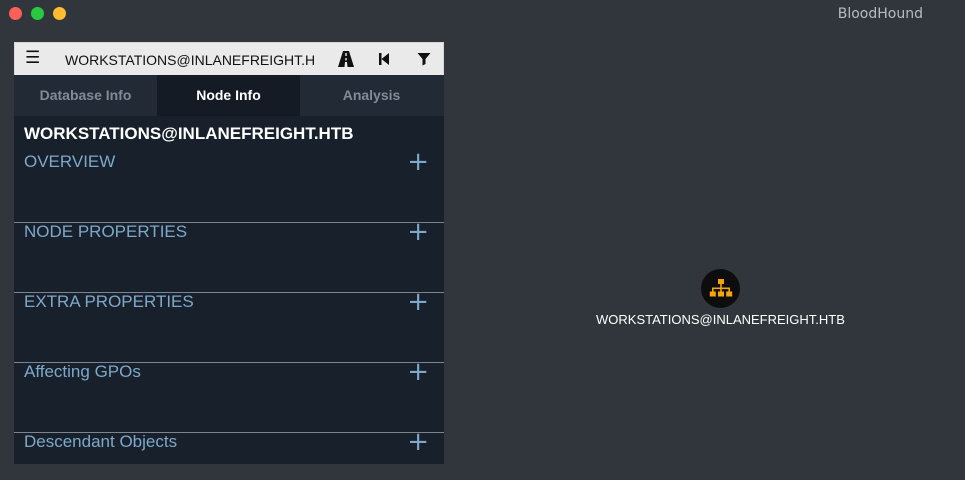 This screenshot has width=965, height=480. What do you see at coordinates (101, 441) in the screenshot?
I see `section-descendant-objects-label: Descendant Objects` at bounding box center [101, 441].